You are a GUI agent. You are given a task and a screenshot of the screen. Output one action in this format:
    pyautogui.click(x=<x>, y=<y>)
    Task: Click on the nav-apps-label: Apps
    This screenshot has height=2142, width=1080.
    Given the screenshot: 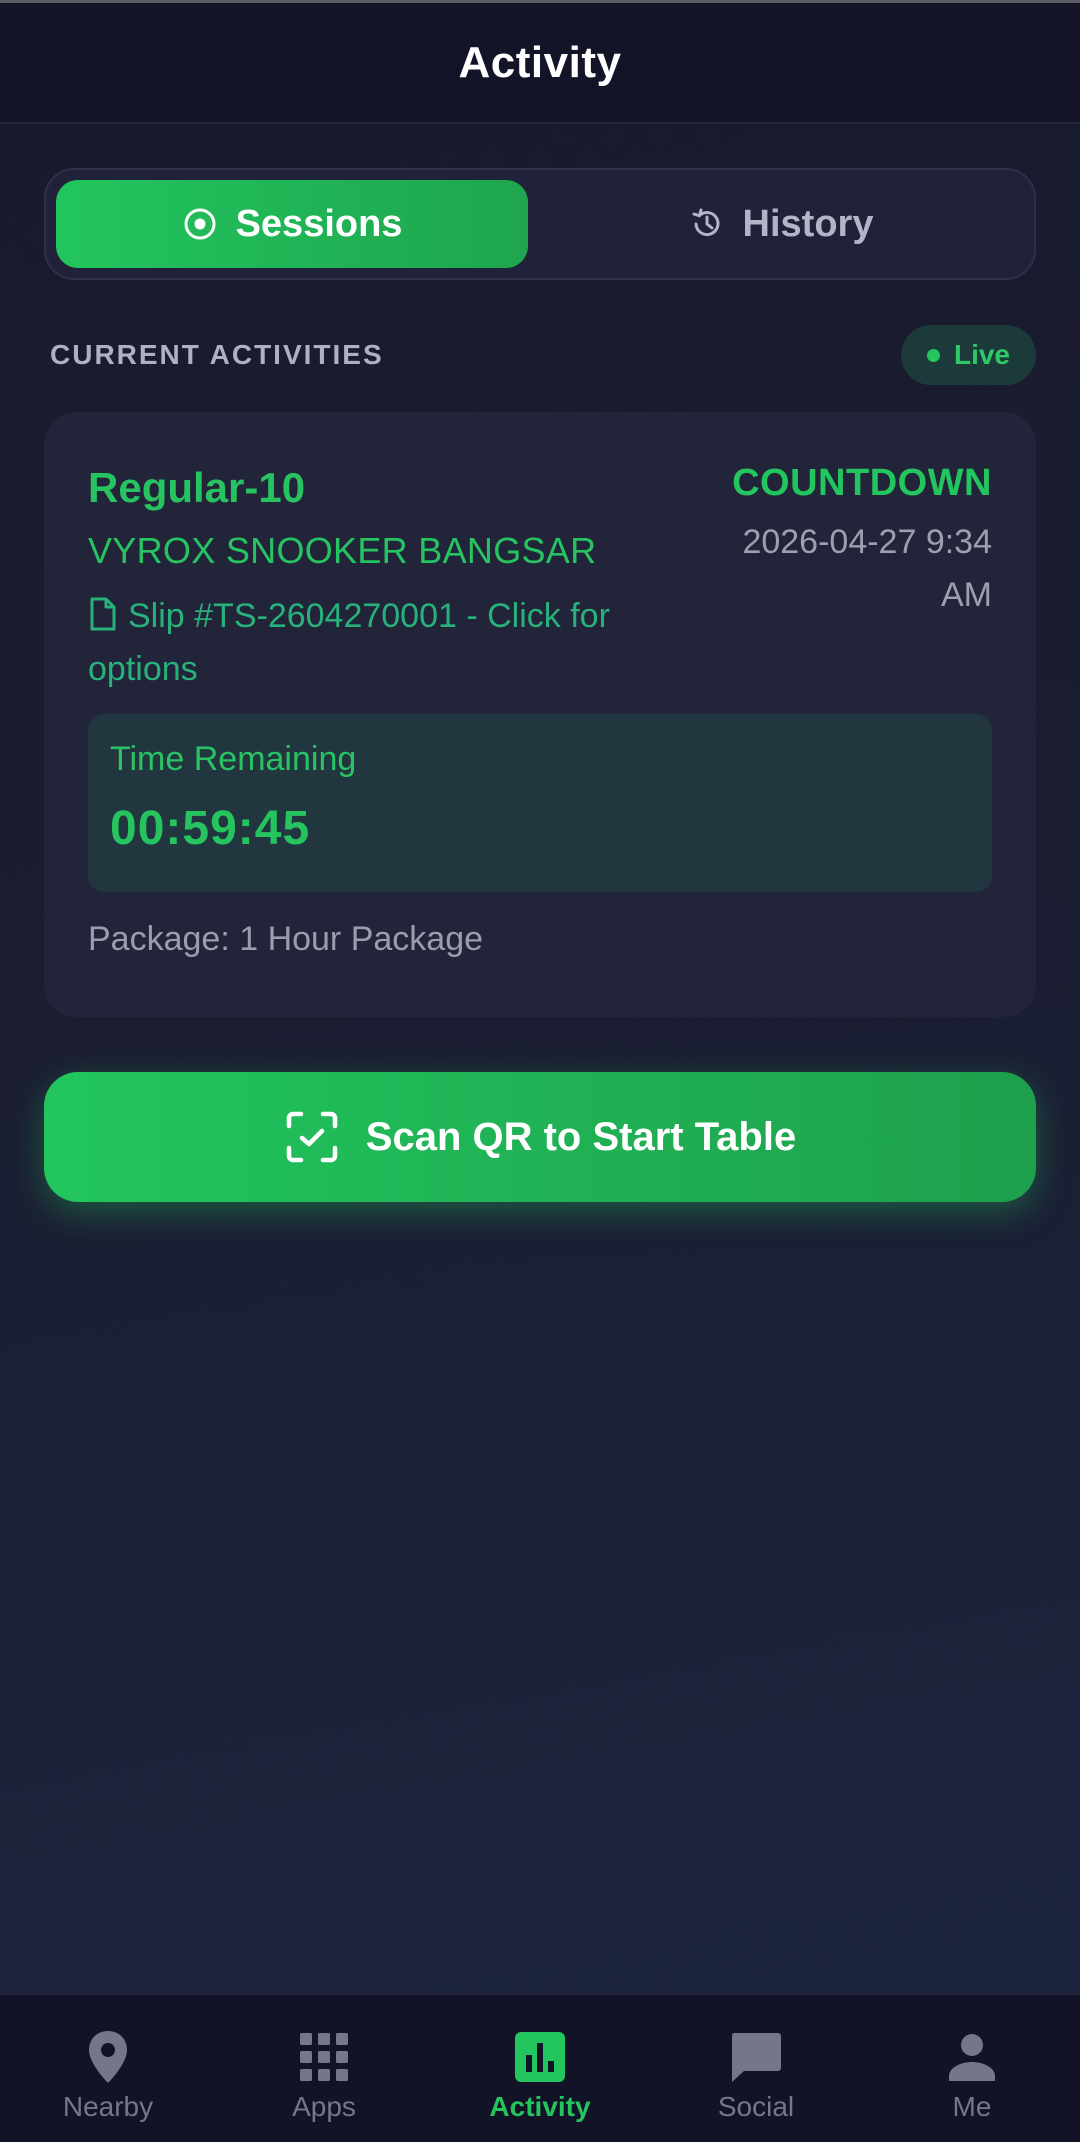 What is the action you would take?
    pyautogui.click(x=324, y=2106)
    